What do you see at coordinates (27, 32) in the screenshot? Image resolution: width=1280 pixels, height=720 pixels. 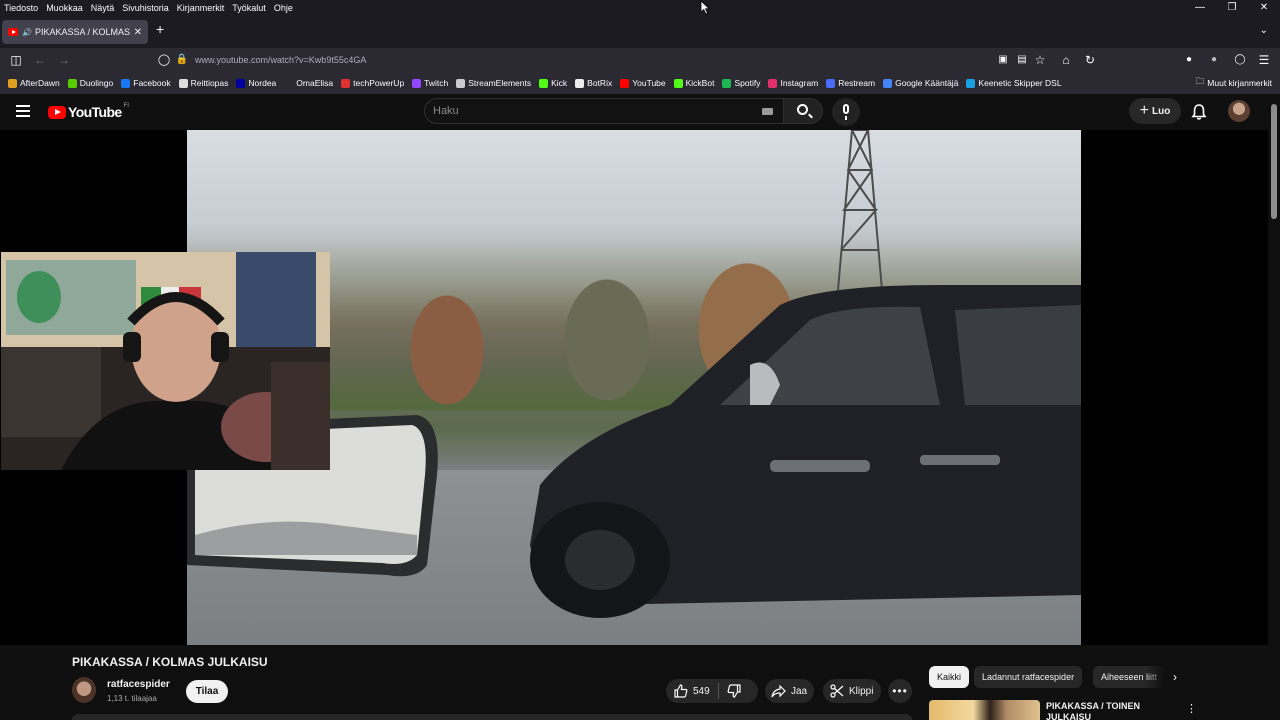 I see `speaker-icon: 🔊` at bounding box center [27, 32].